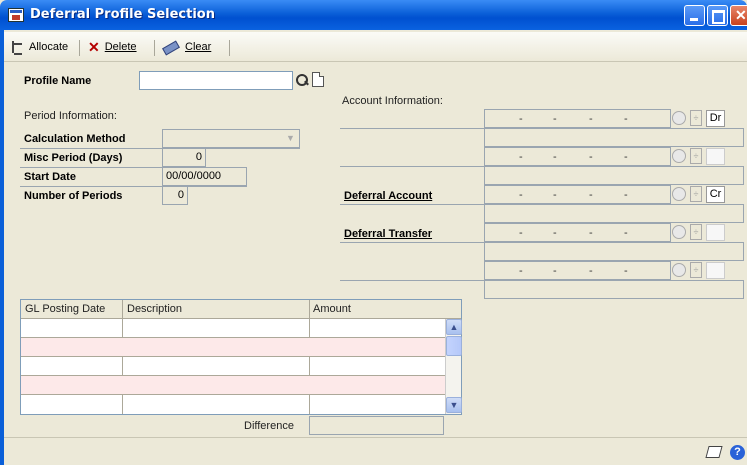 The height and width of the screenshot is (465, 747). What do you see at coordinates (737, 452) in the screenshot?
I see `help-icon: ?` at bounding box center [737, 452].